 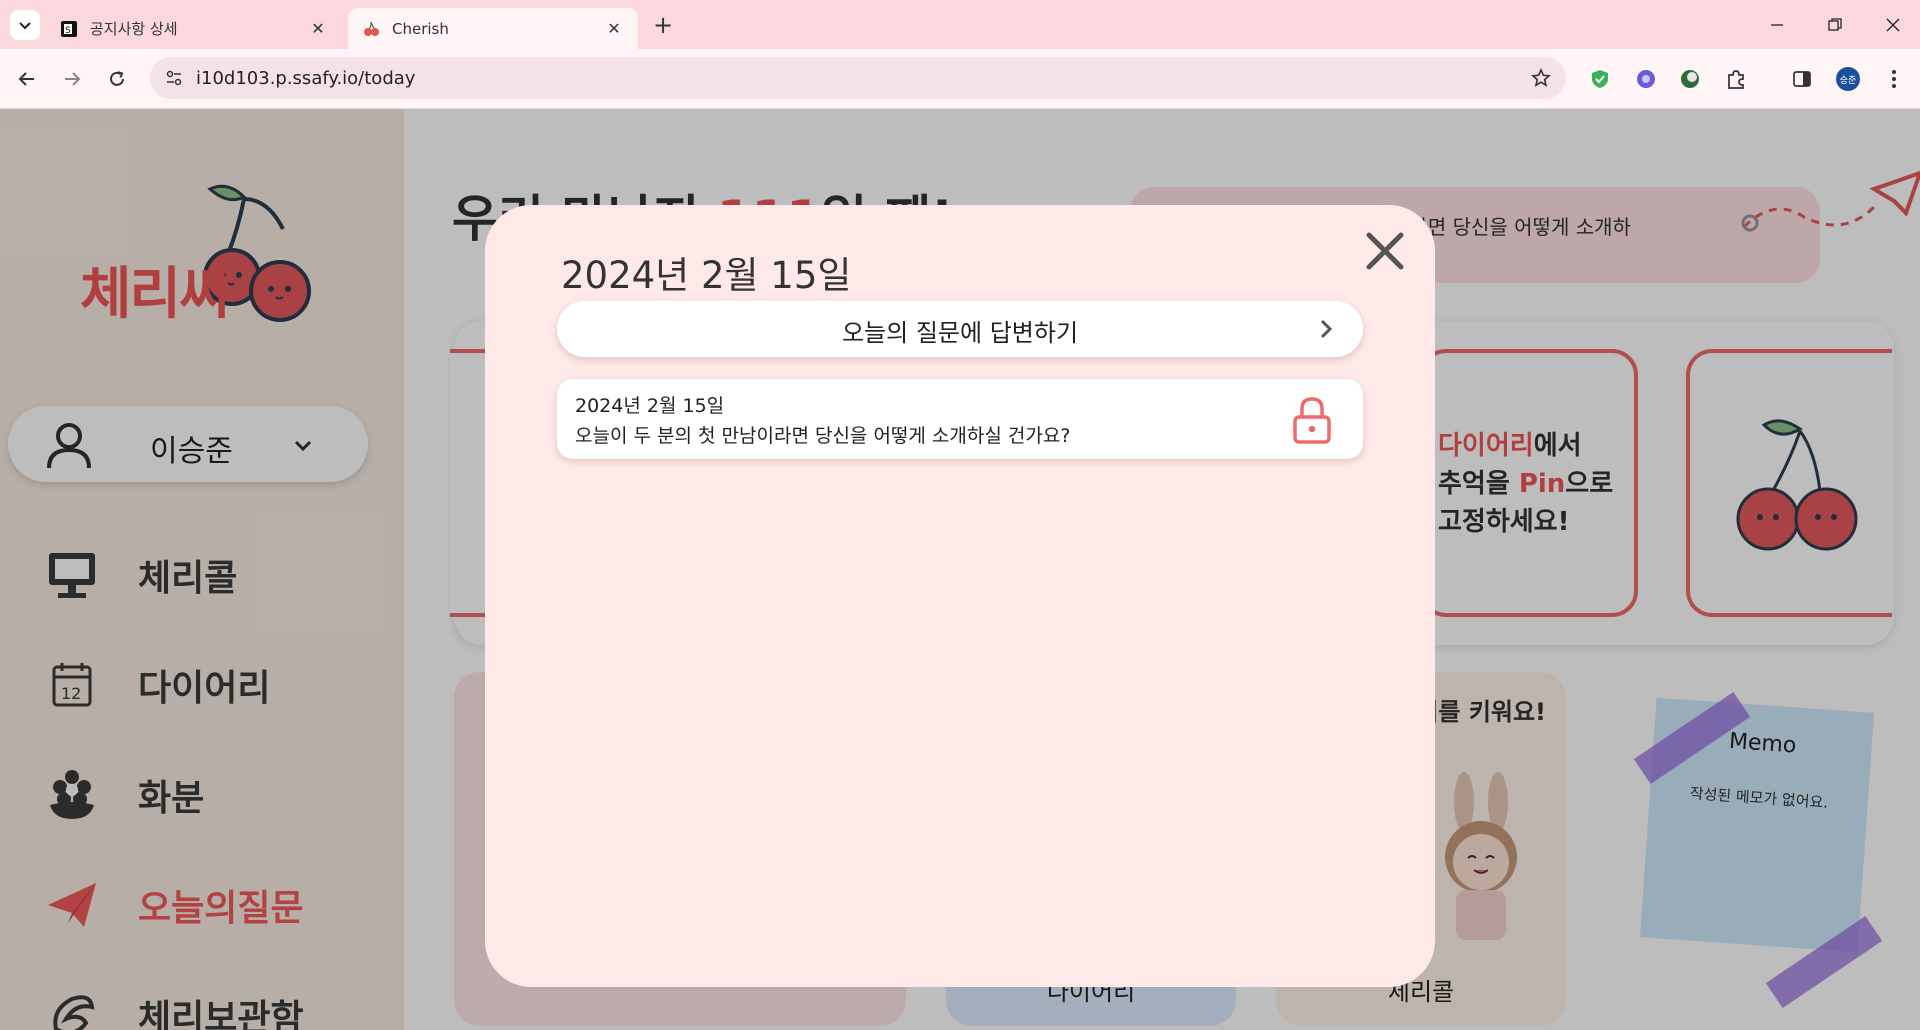 What do you see at coordinates (1690, 79) in the screenshot?
I see `extension-color-icon` at bounding box center [1690, 79].